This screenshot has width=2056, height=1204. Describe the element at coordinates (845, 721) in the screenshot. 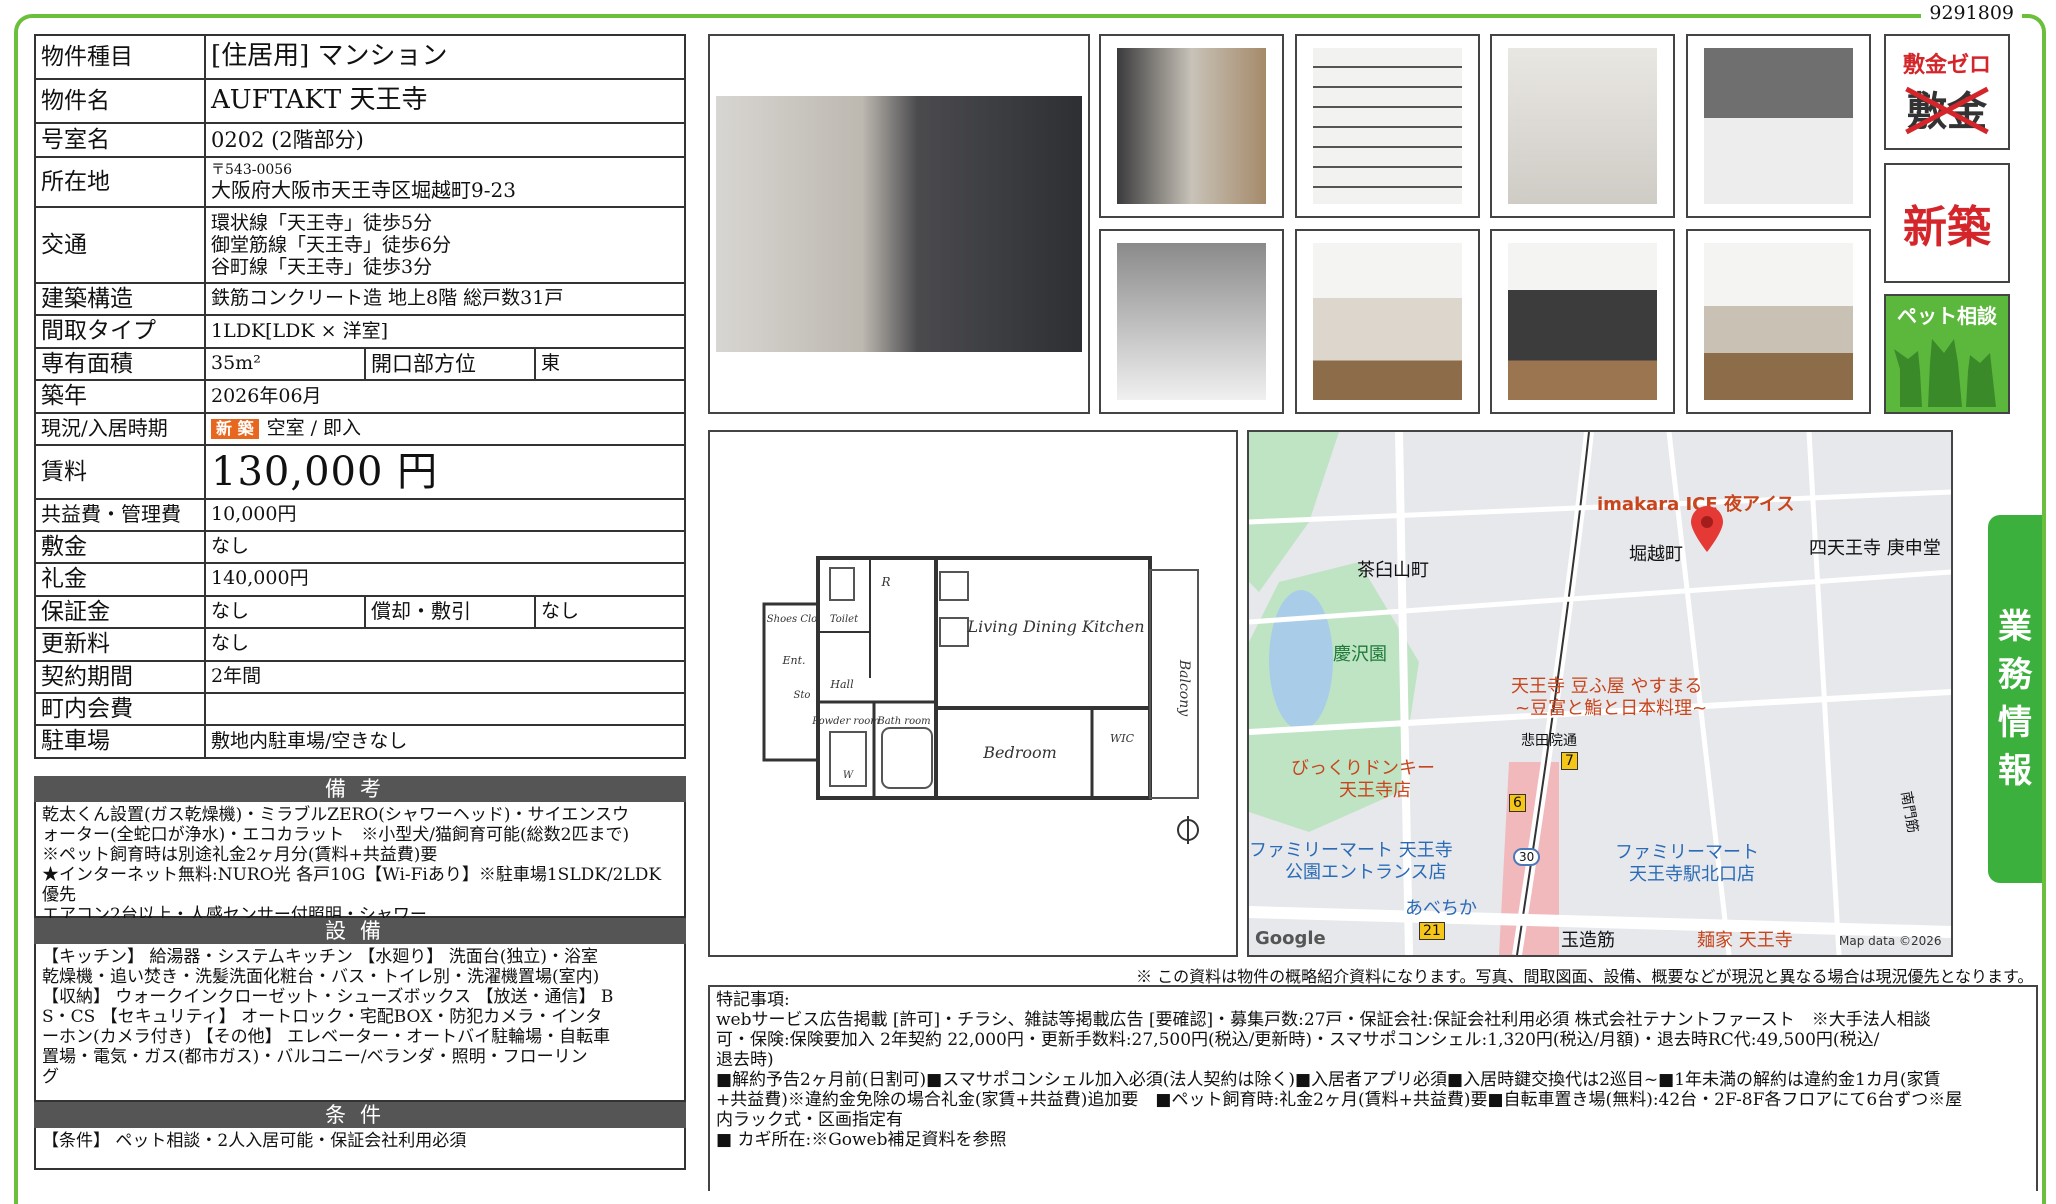

I see `plan-powder-label: Powder room` at that location.